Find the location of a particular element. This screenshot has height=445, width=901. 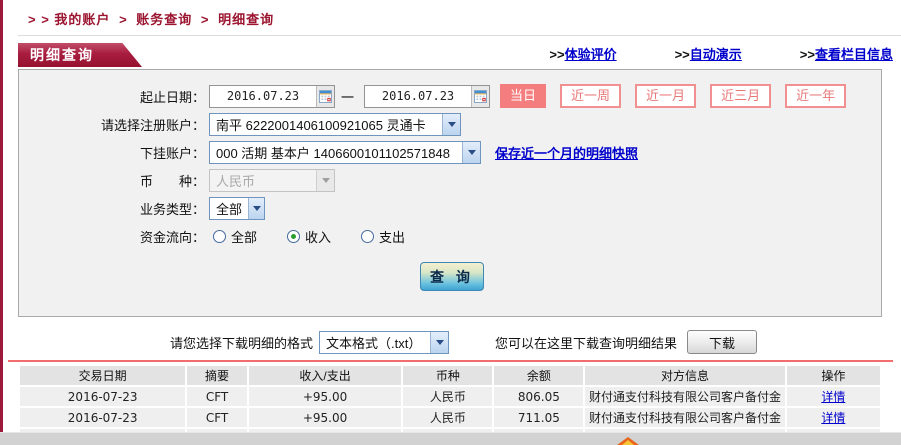

cell-balance: 806.05 is located at coordinates (539, 396).